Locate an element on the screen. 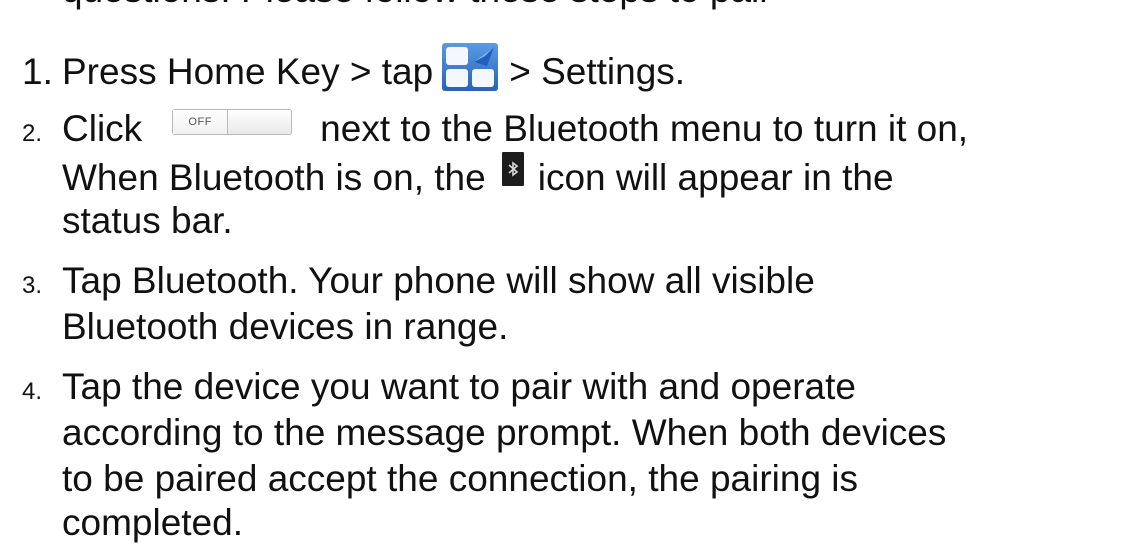 The height and width of the screenshot is (546, 1123). step-2-line2-after: icon will appear in the is located at coordinates (715, 177).